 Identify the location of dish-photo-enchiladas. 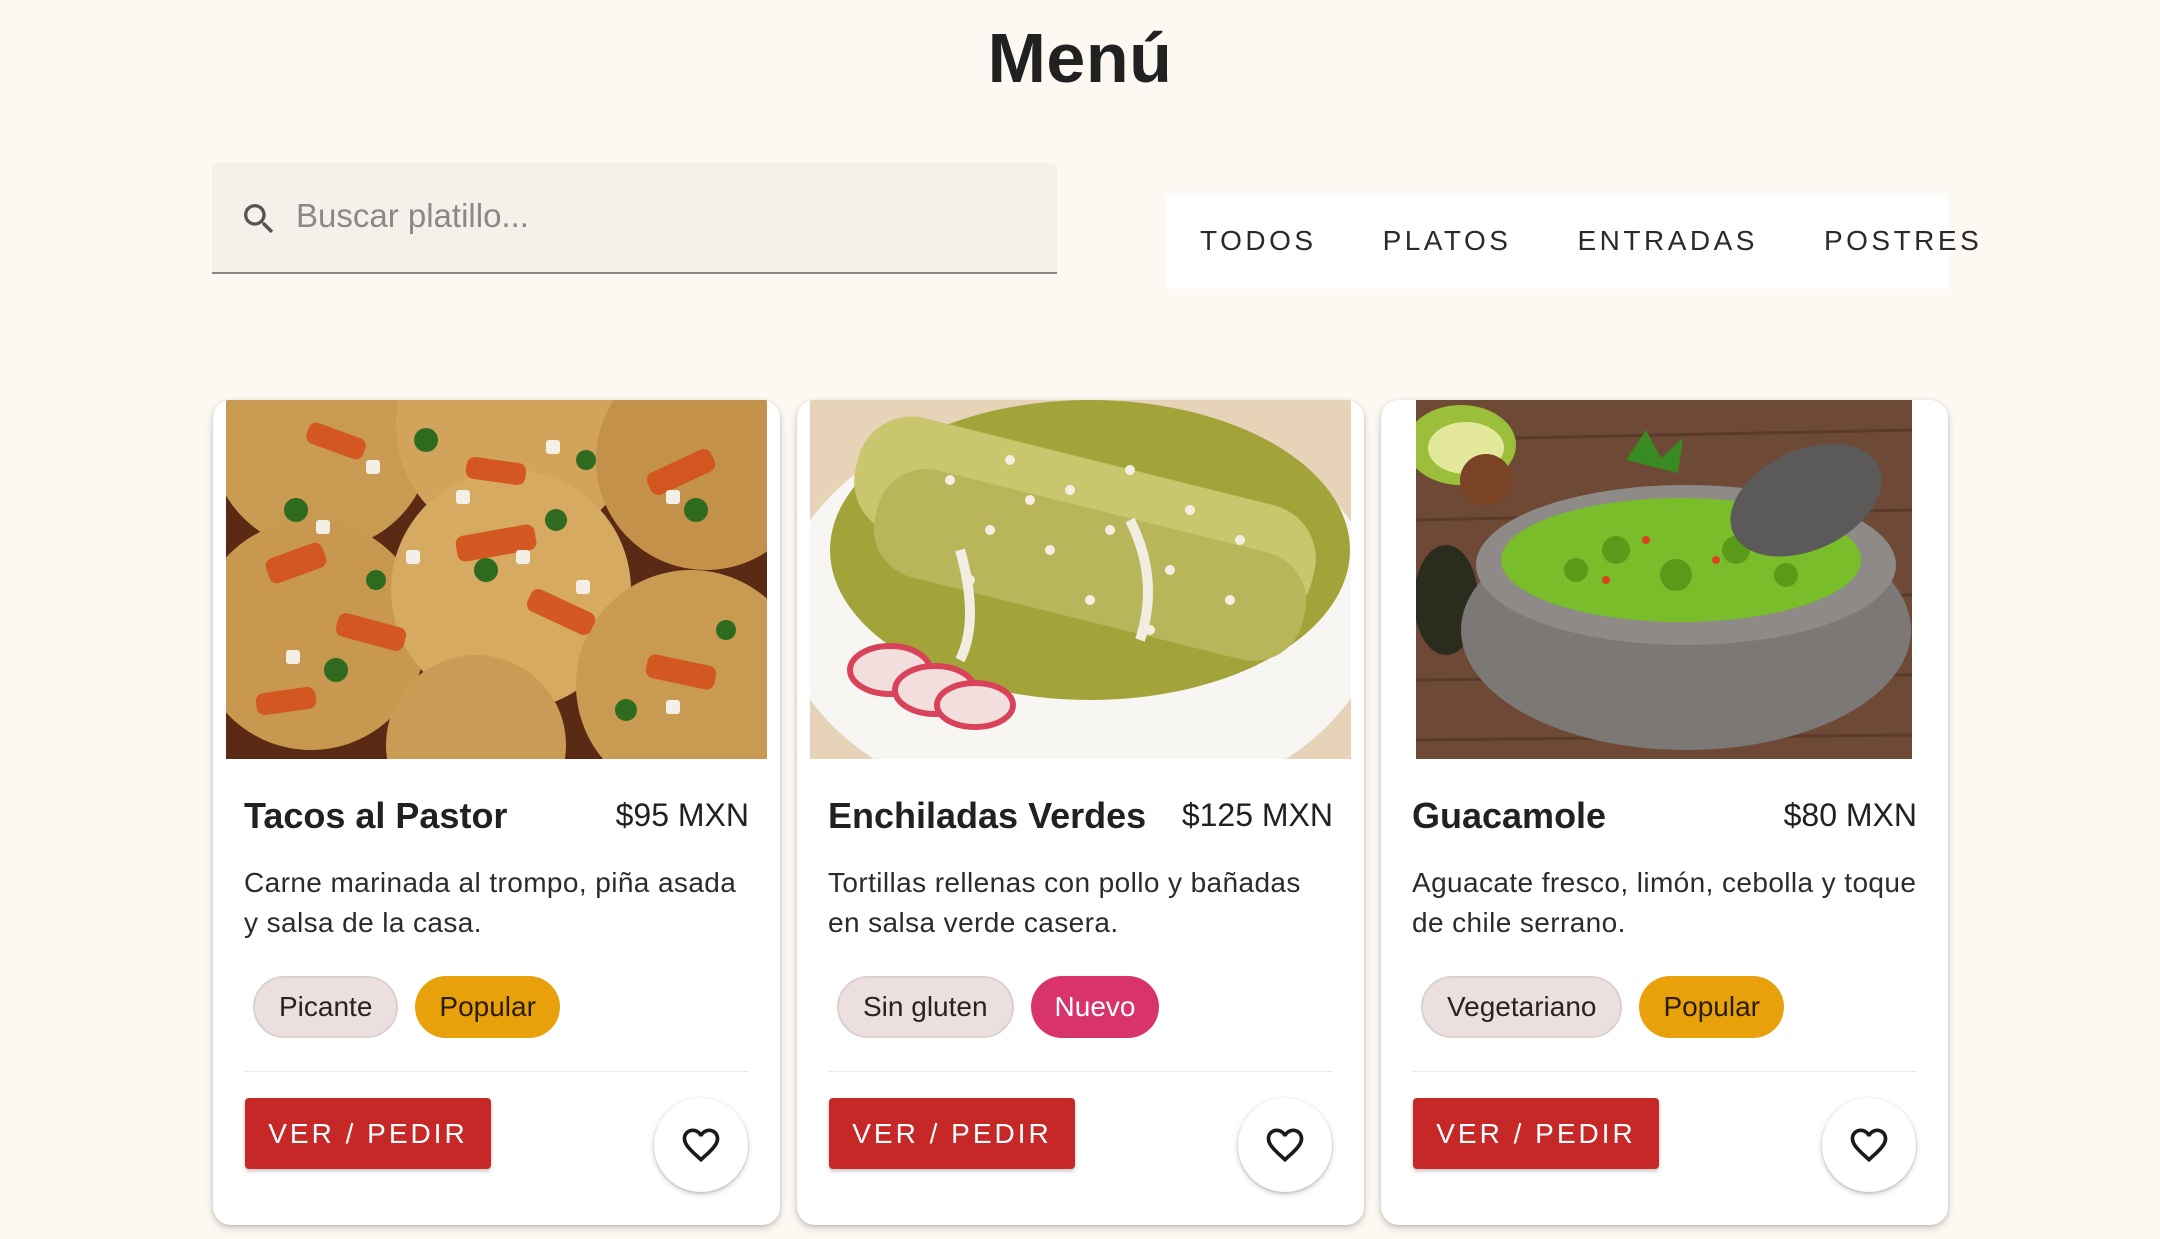
(1080, 579).